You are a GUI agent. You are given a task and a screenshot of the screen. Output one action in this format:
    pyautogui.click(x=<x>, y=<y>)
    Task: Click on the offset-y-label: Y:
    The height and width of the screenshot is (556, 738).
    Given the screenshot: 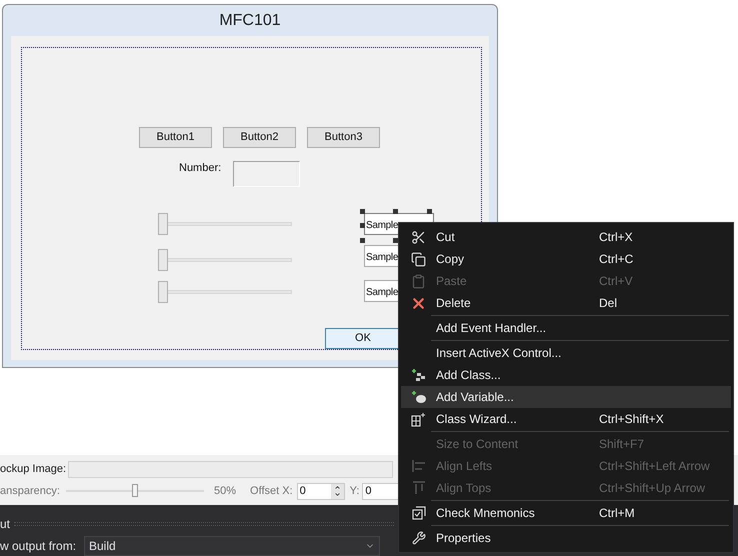 What is the action you would take?
    pyautogui.click(x=355, y=491)
    